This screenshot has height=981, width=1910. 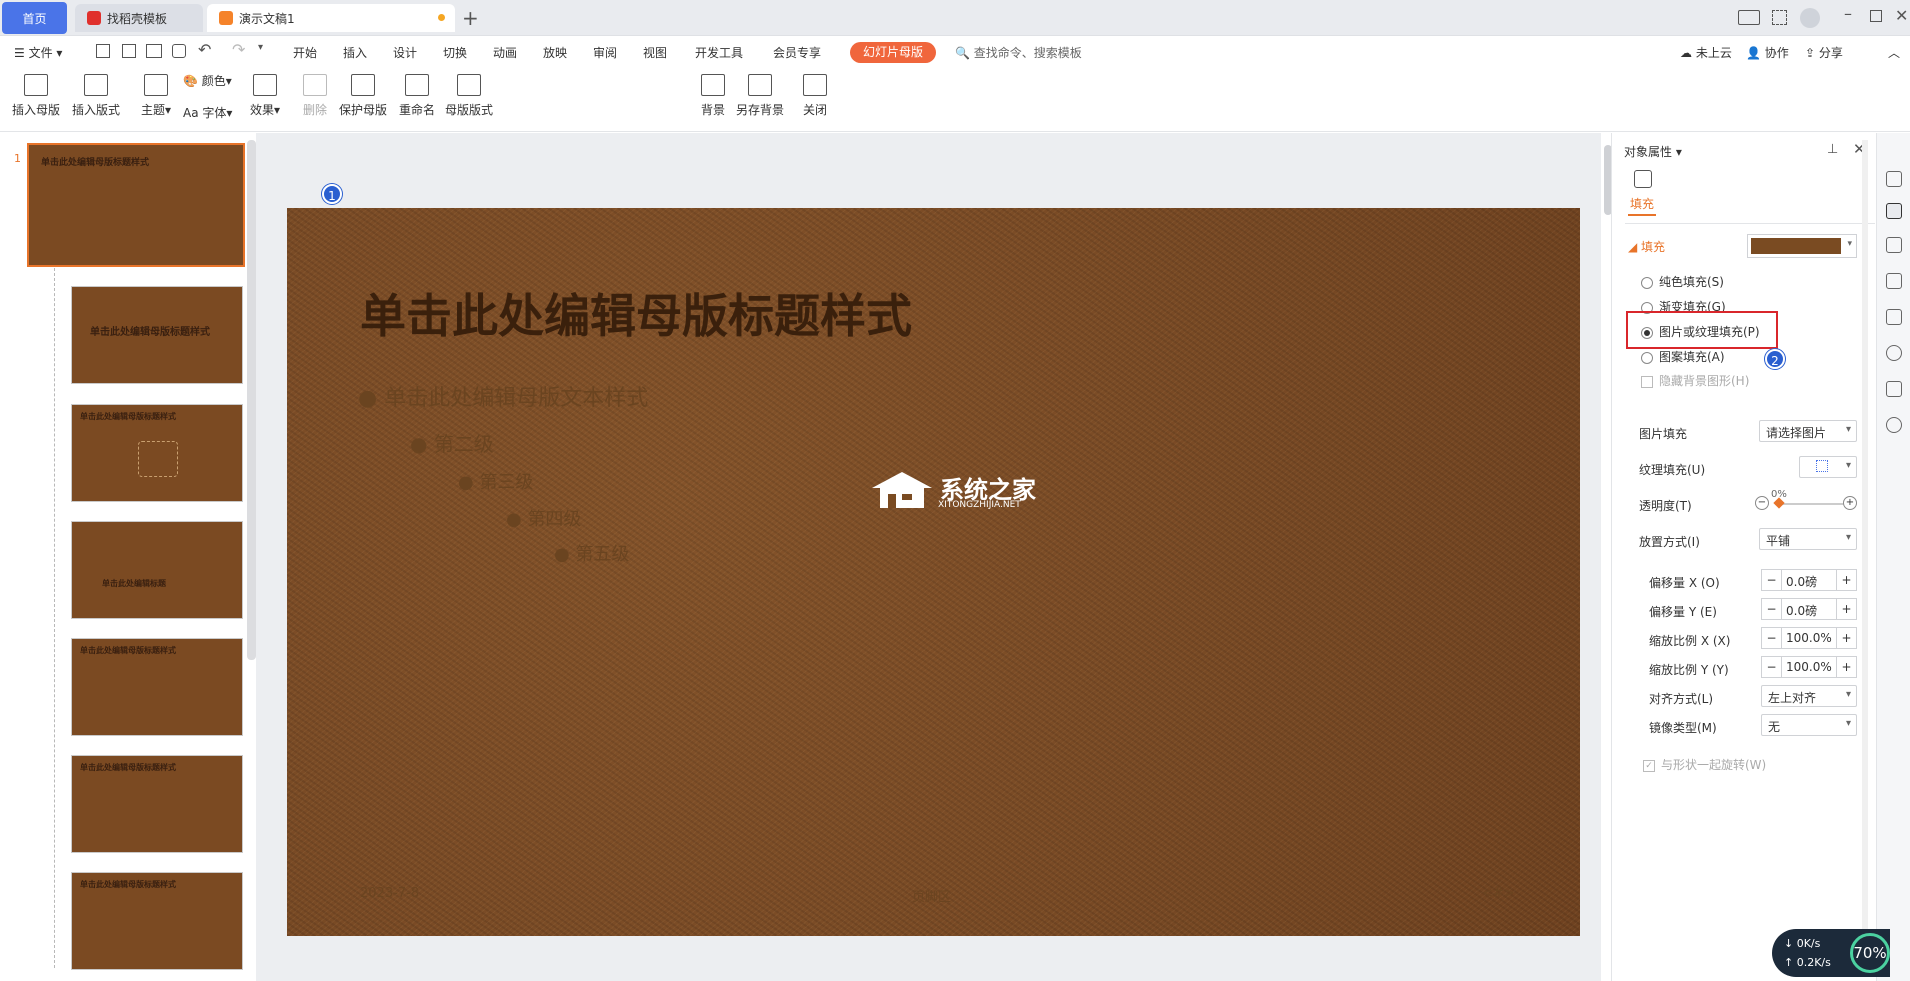 I want to click on menu-developer: 开发工具, so click(x=719, y=52).